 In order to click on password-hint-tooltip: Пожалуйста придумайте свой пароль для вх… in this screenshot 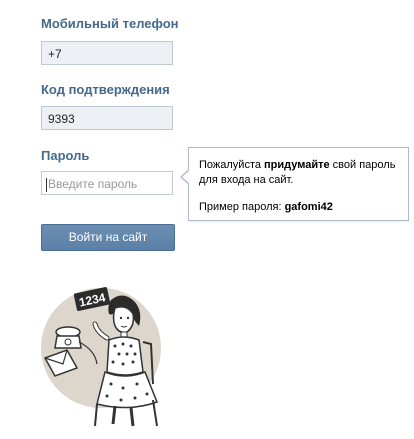, I will do `click(294, 184)`.